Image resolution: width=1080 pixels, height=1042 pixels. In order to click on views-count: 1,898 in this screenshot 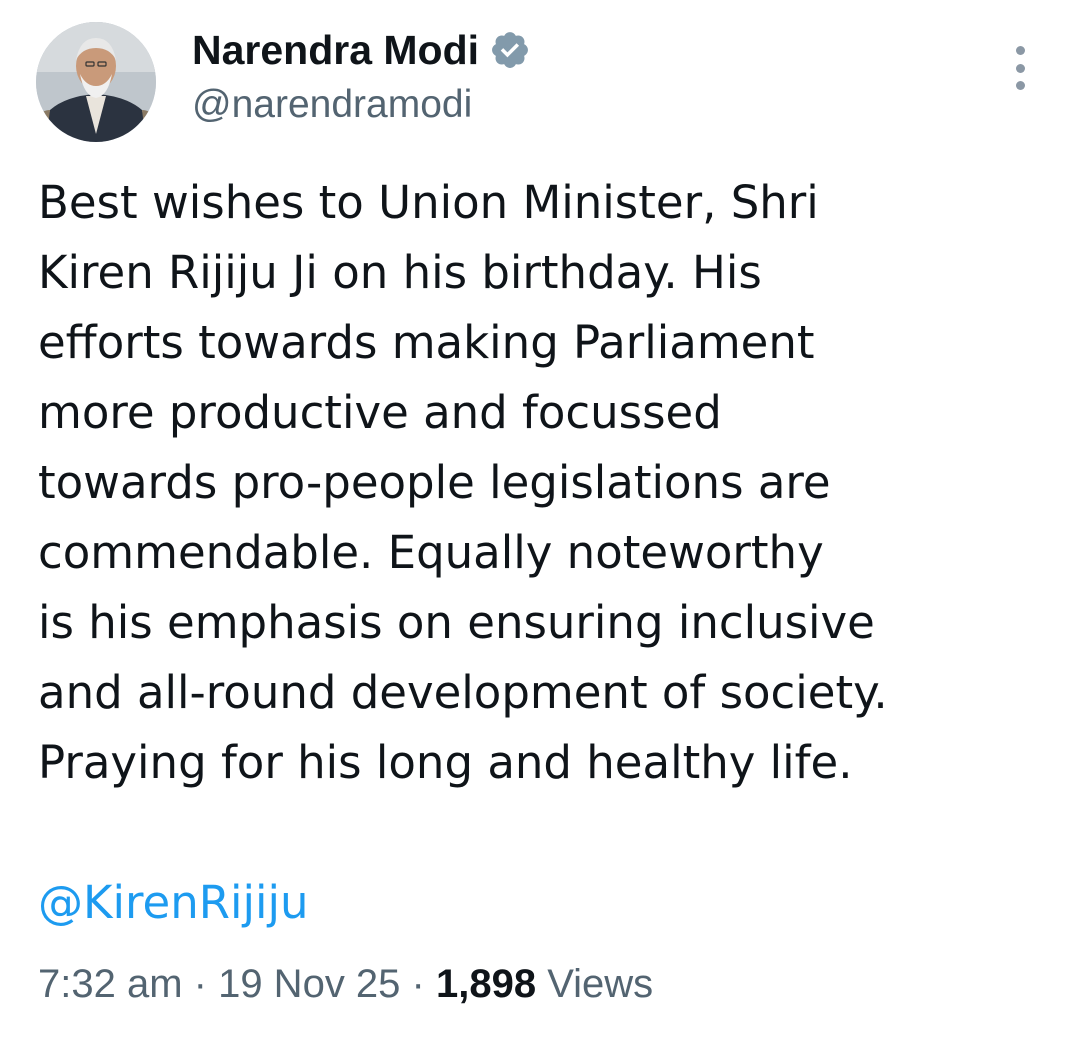, I will do `click(486, 984)`.